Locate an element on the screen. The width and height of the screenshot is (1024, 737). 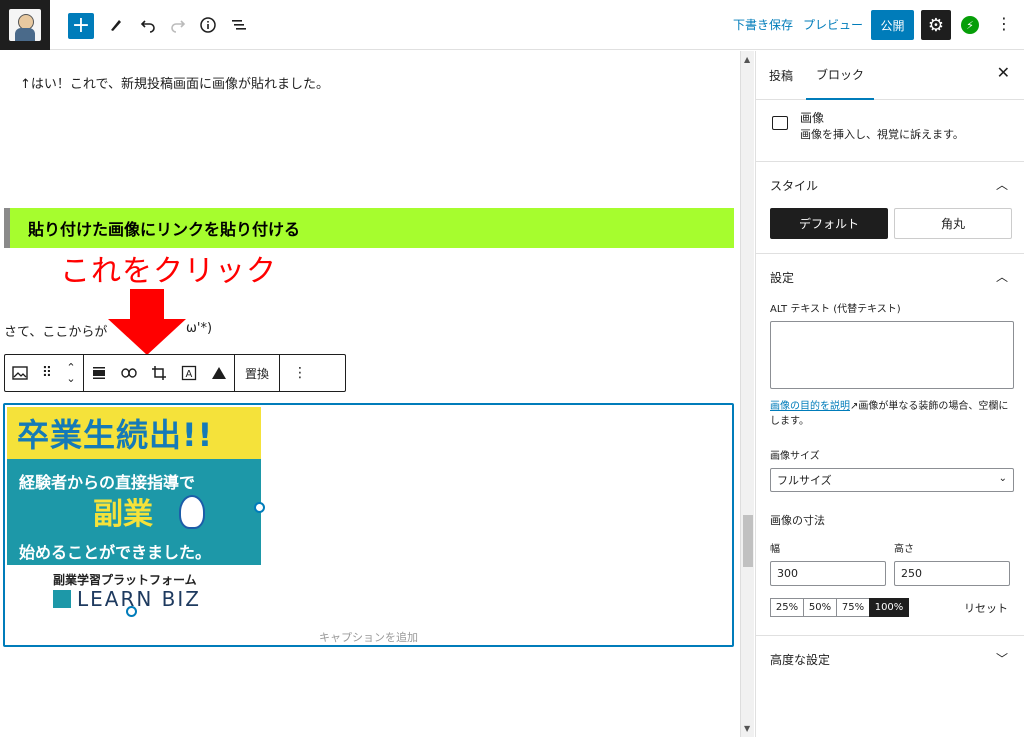
publish-button: 公開 is located at coordinates (892, 25).